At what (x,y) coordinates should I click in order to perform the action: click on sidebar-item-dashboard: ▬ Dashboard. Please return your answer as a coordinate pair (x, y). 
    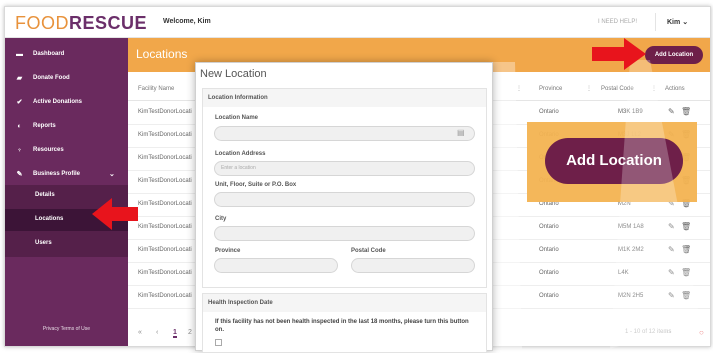
    Looking at the image, I should click on (66, 55).